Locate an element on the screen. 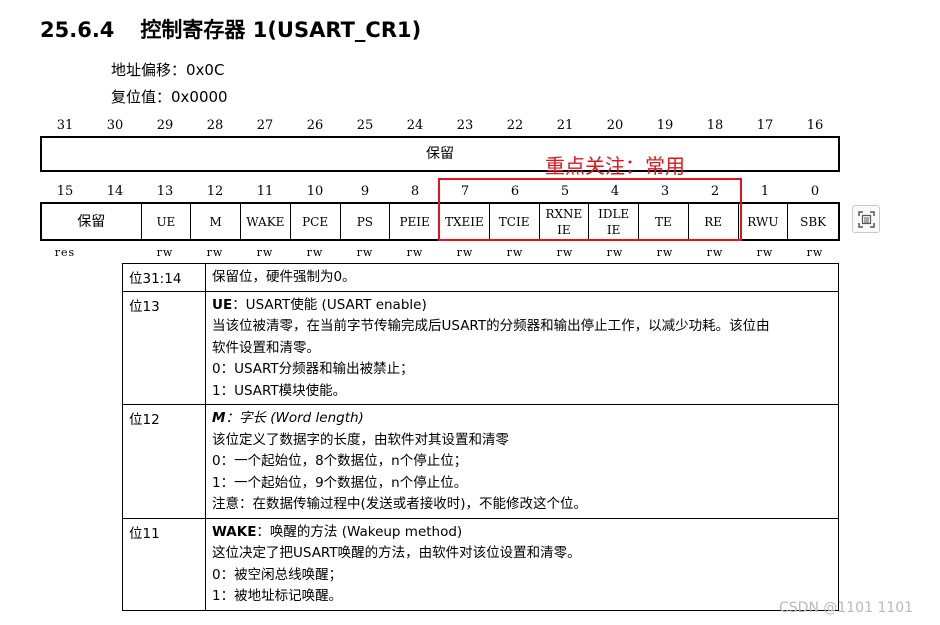 The height and width of the screenshot is (625, 940). register-field: UE is located at coordinates (167, 221).